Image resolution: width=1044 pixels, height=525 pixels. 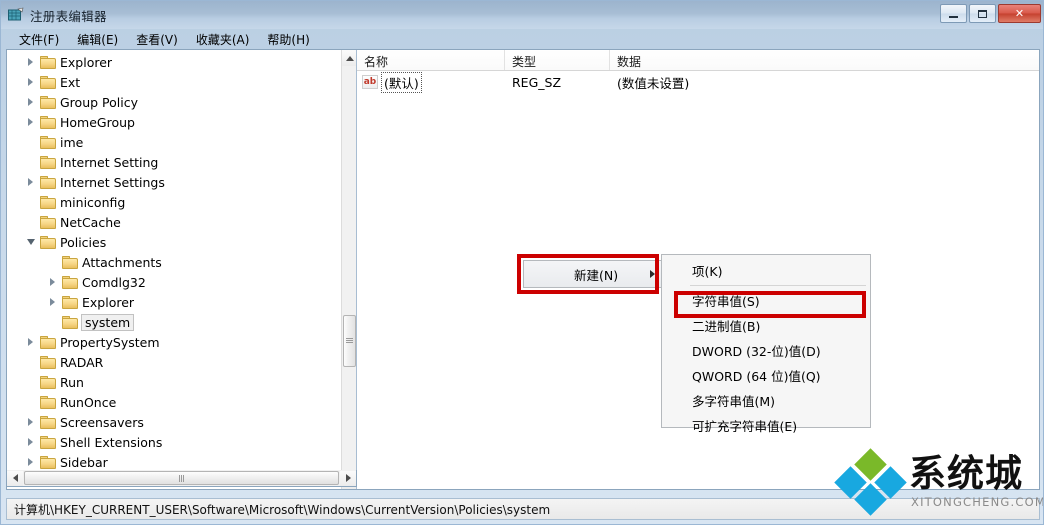 What do you see at coordinates (175, 382) in the screenshot?
I see `tree-item-run: Run` at bounding box center [175, 382].